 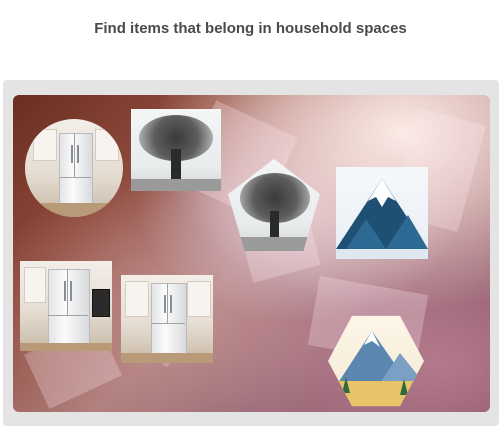 What do you see at coordinates (176, 150) in the screenshot?
I see `tree-sketch-square` at bounding box center [176, 150].